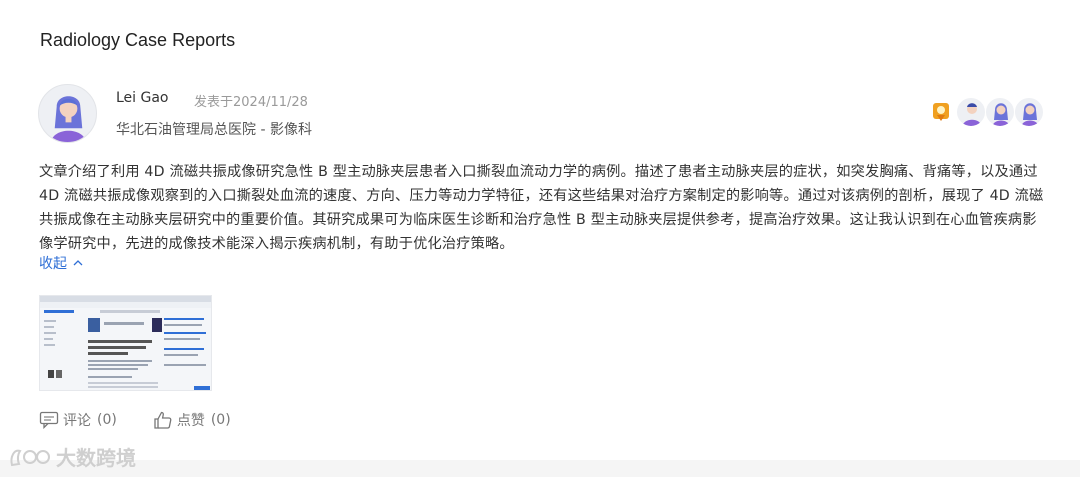  Describe the element at coordinates (96, 458) in the screenshot. I see `watermark-text: 大数跨境` at that location.